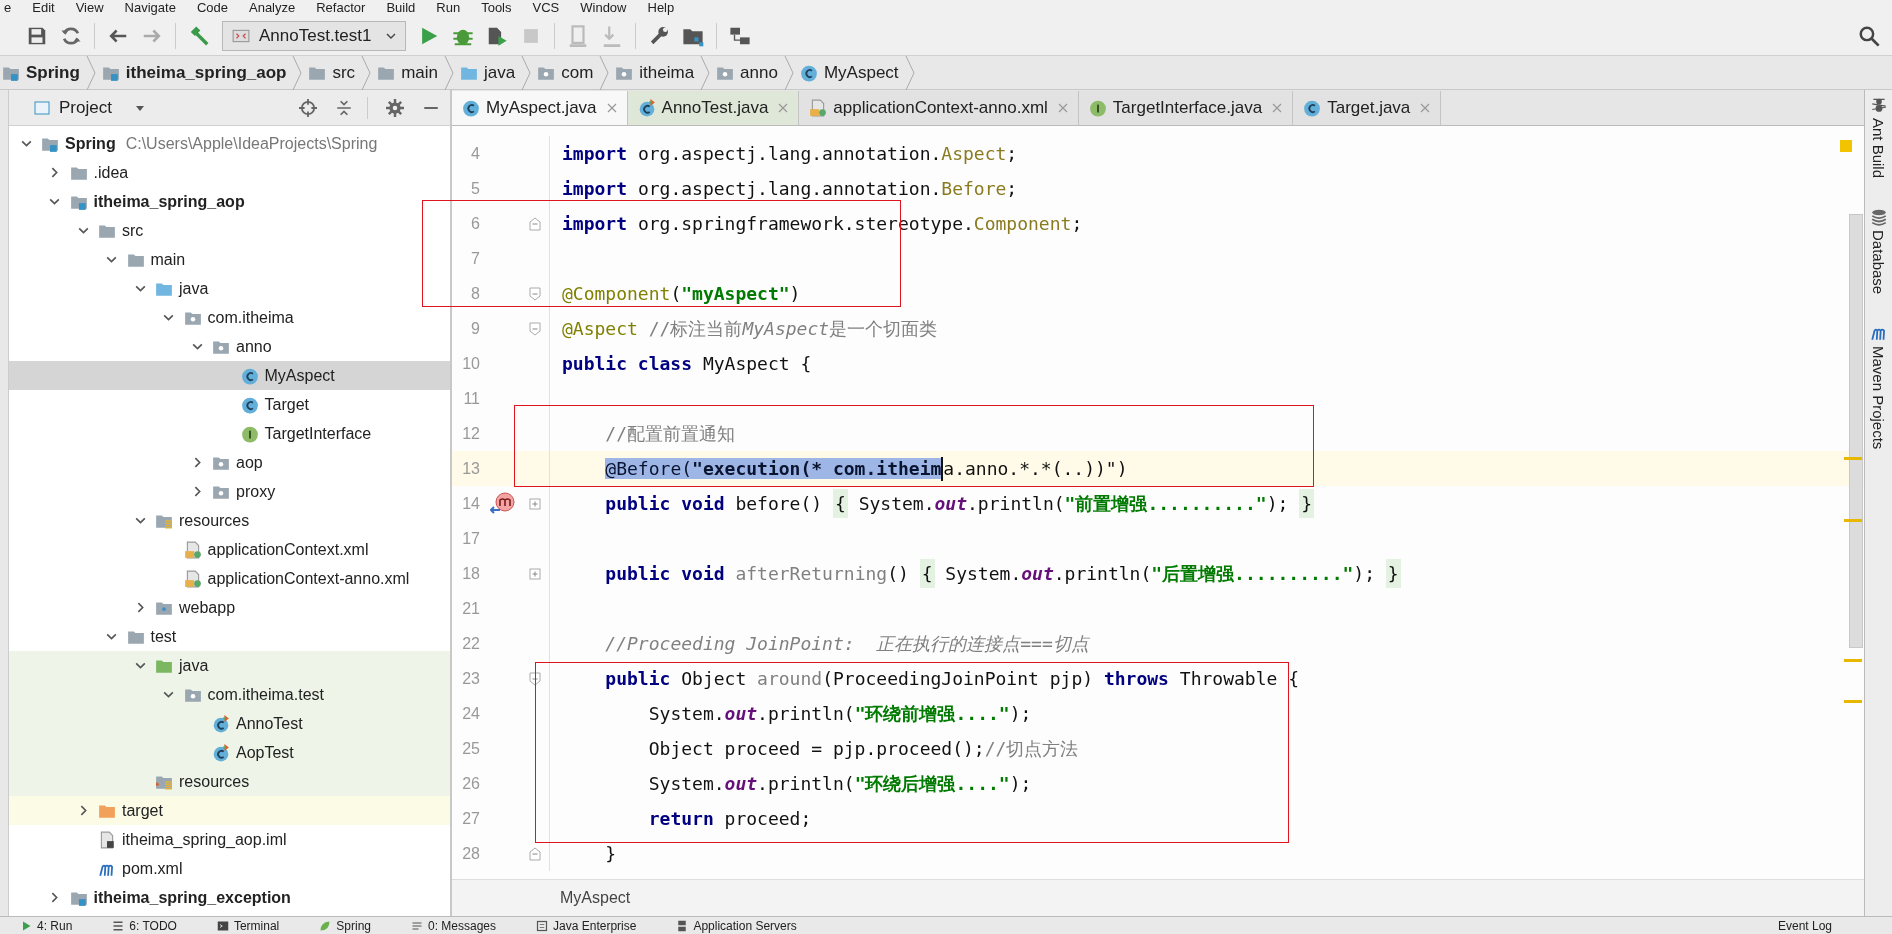 The width and height of the screenshot is (1892, 934). What do you see at coordinates (659, 35) in the screenshot?
I see `wrench-icon` at bounding box center [659, 35].